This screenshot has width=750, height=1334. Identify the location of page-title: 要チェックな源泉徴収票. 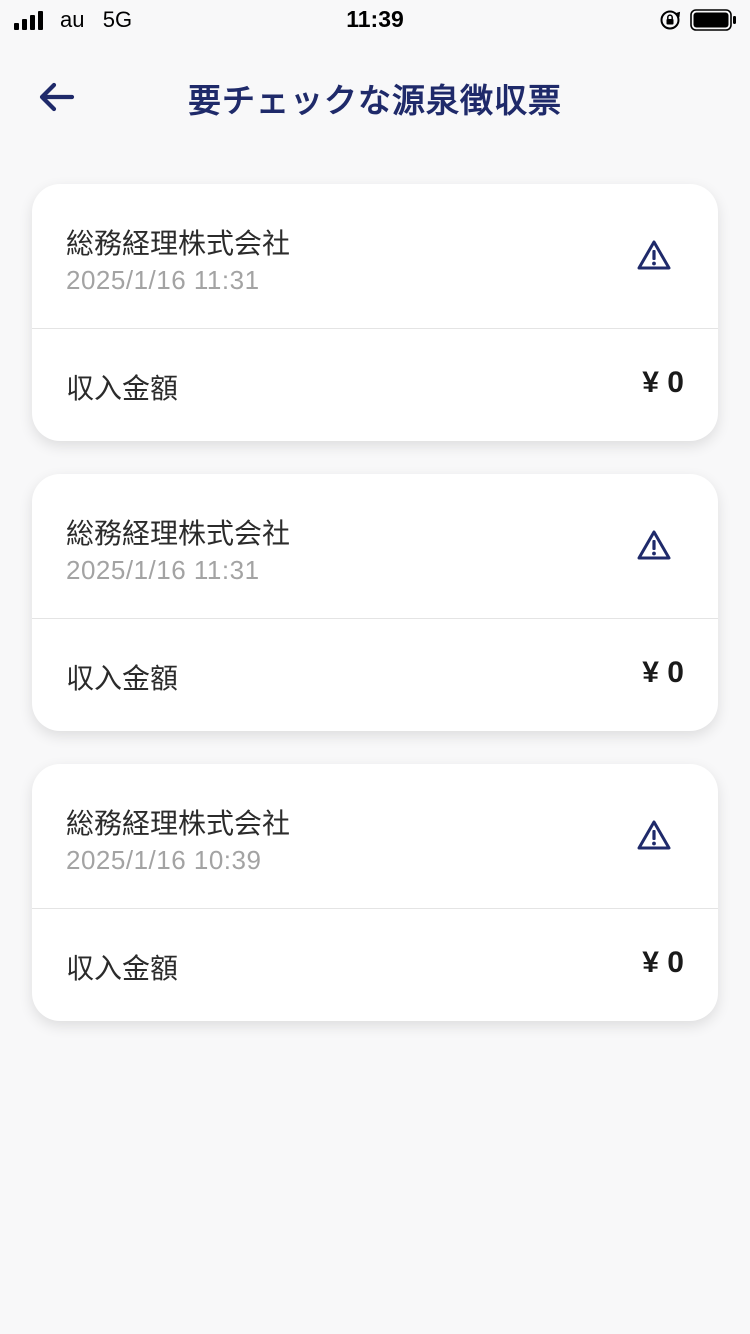
(375, 100).